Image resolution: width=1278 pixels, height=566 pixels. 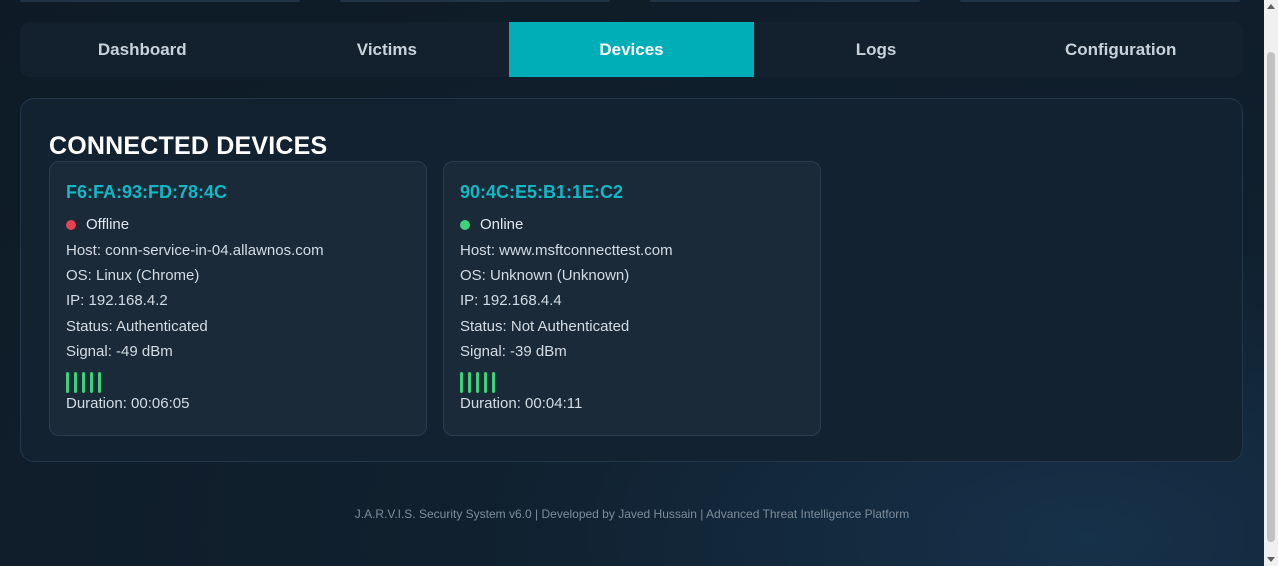 What do you see at coordinates (502, 224) in the screenshot?
I see `device-state-label: Online` at bounding box center [502, 224].